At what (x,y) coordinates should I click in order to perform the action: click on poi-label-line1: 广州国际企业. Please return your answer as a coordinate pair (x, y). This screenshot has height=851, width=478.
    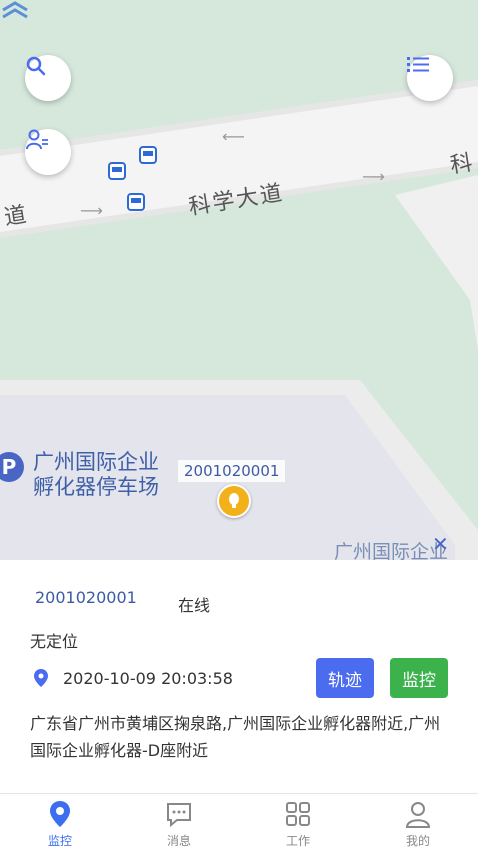
    Looking at the image, I should click on (96, 462).